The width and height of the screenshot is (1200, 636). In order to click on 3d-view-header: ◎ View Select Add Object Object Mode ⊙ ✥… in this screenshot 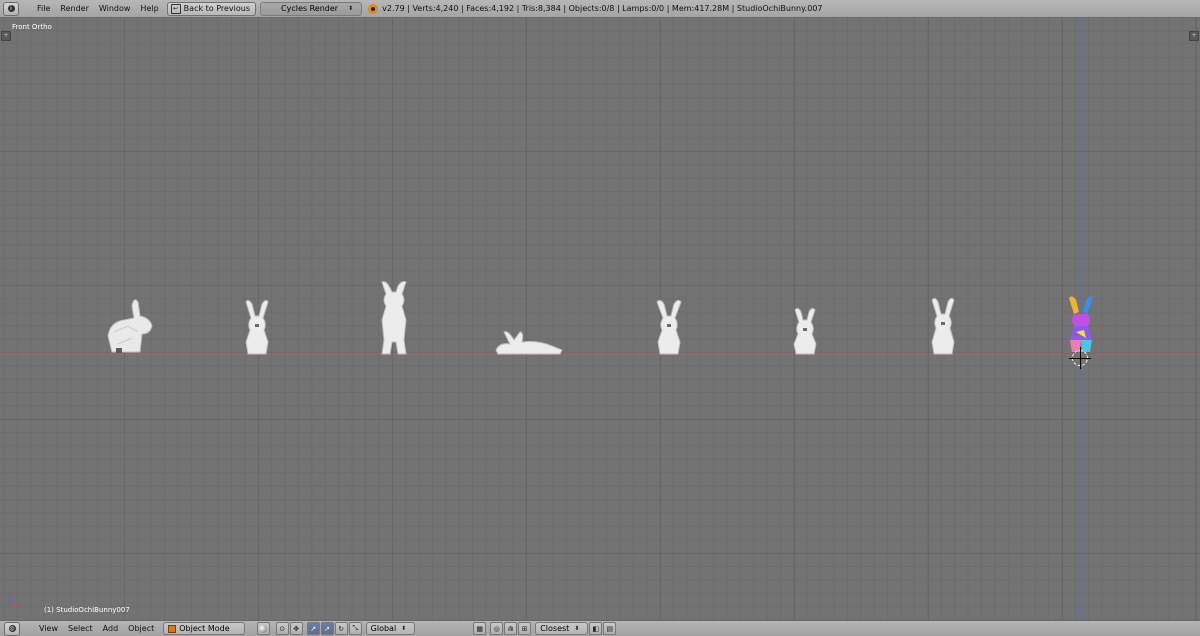, I will do `click(600, 628)`.